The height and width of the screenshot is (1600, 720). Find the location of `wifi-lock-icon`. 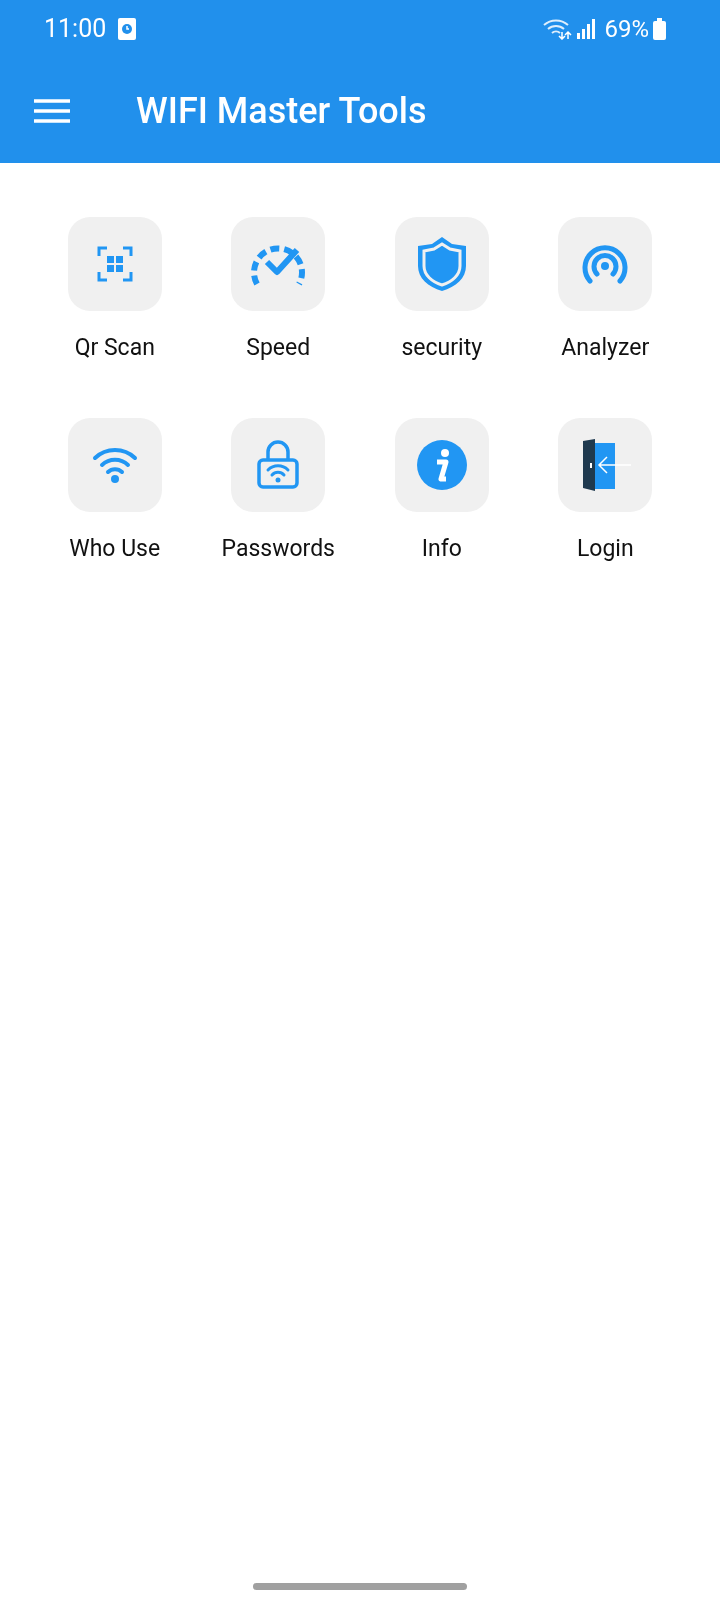

wifi-lock-icon is located at coordinates (278, 464).